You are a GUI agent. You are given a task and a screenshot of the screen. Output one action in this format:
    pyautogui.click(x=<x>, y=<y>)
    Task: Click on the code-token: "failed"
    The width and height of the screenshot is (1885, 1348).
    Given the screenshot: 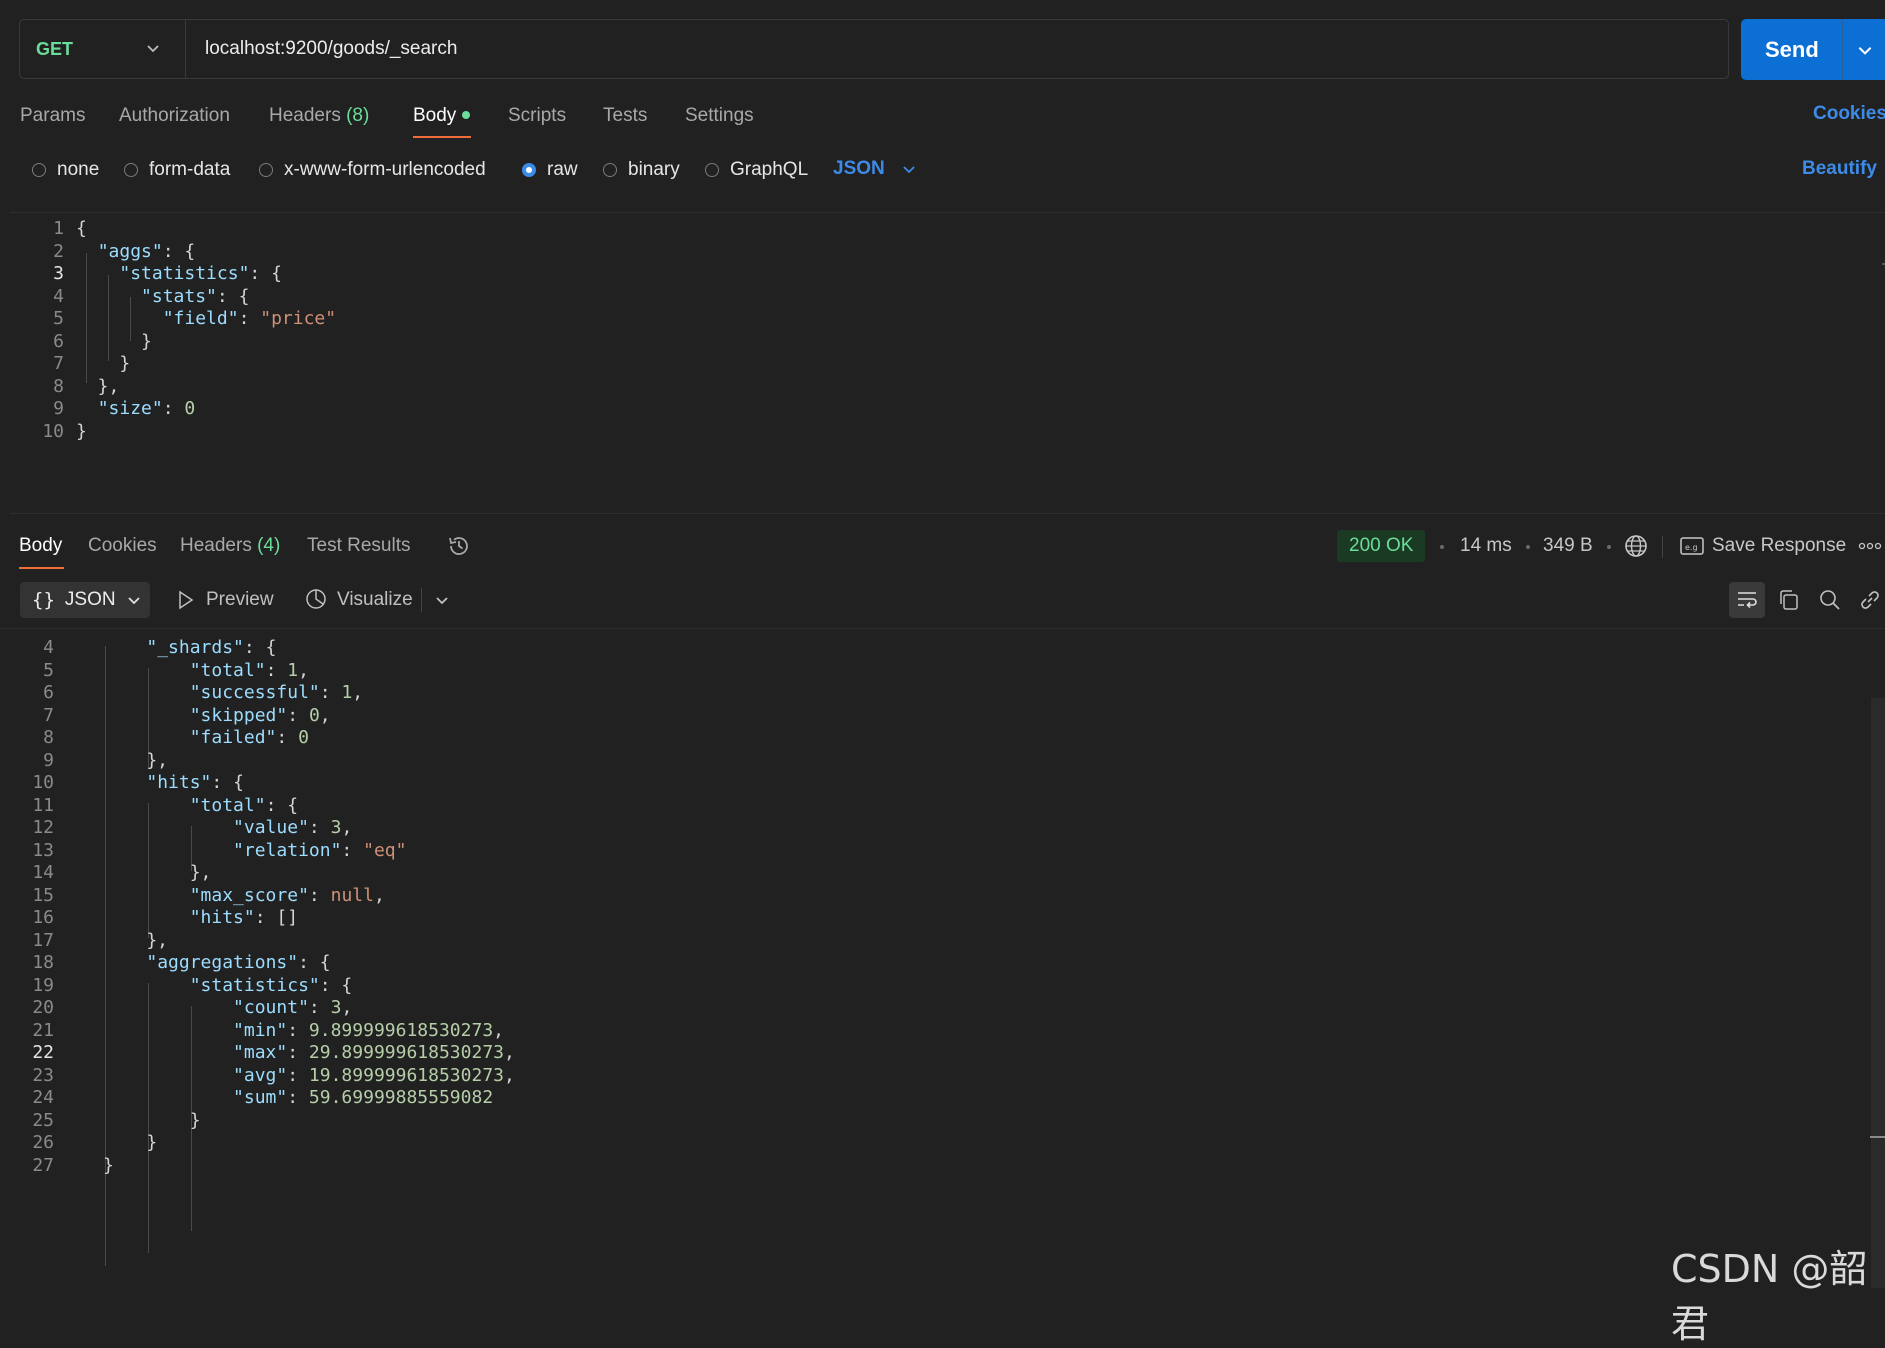 What is the action you would take?
    pyautogui.click(x=233, y=737)
    